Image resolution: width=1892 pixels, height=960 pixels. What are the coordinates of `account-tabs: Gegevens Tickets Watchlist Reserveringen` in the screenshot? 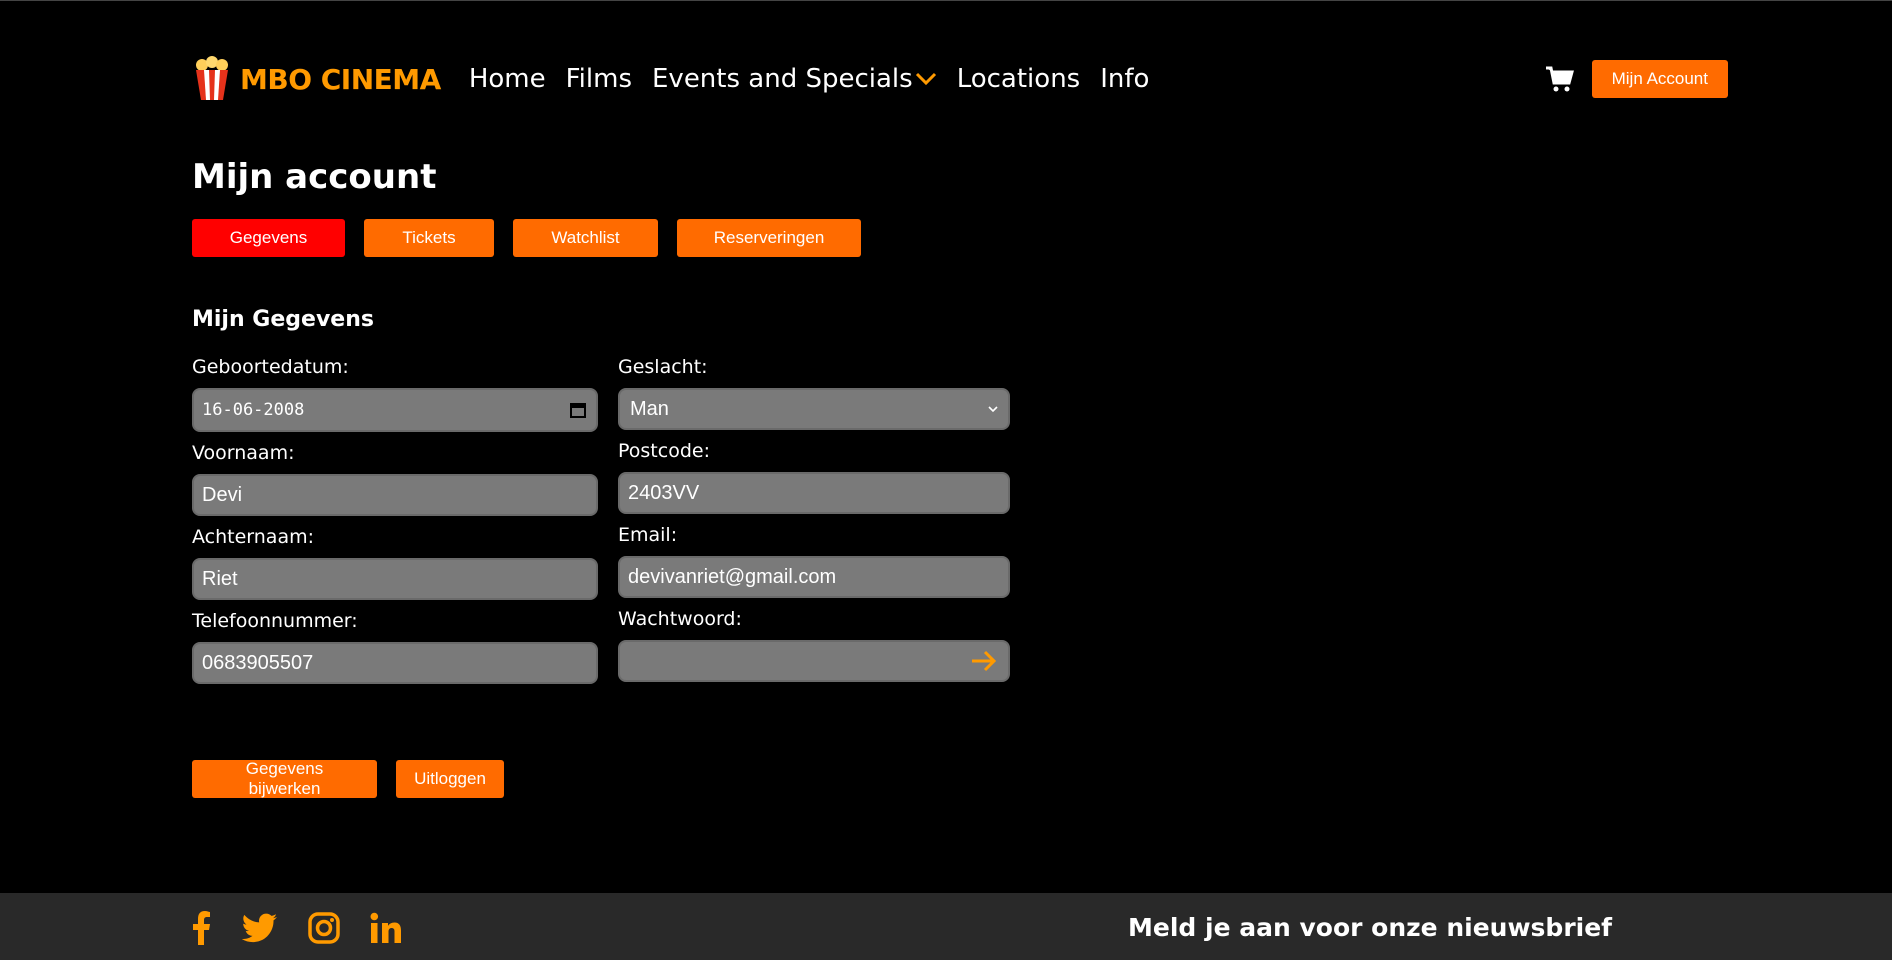 It's located at (526, 238).